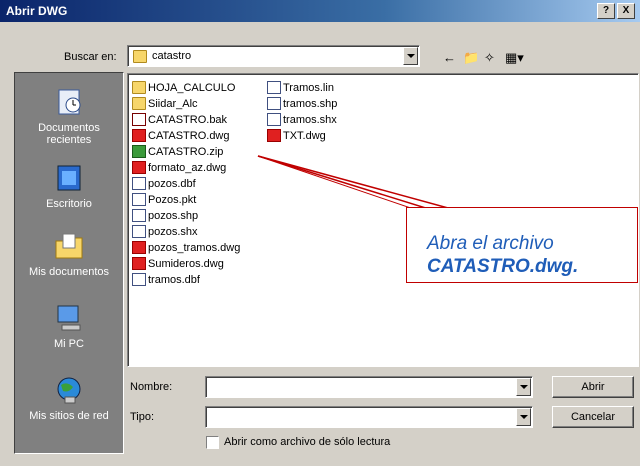  What do you see at coordinates (606, 11) in the screenshot?
I see `help-button: ?` at bounding box center [606, 11].